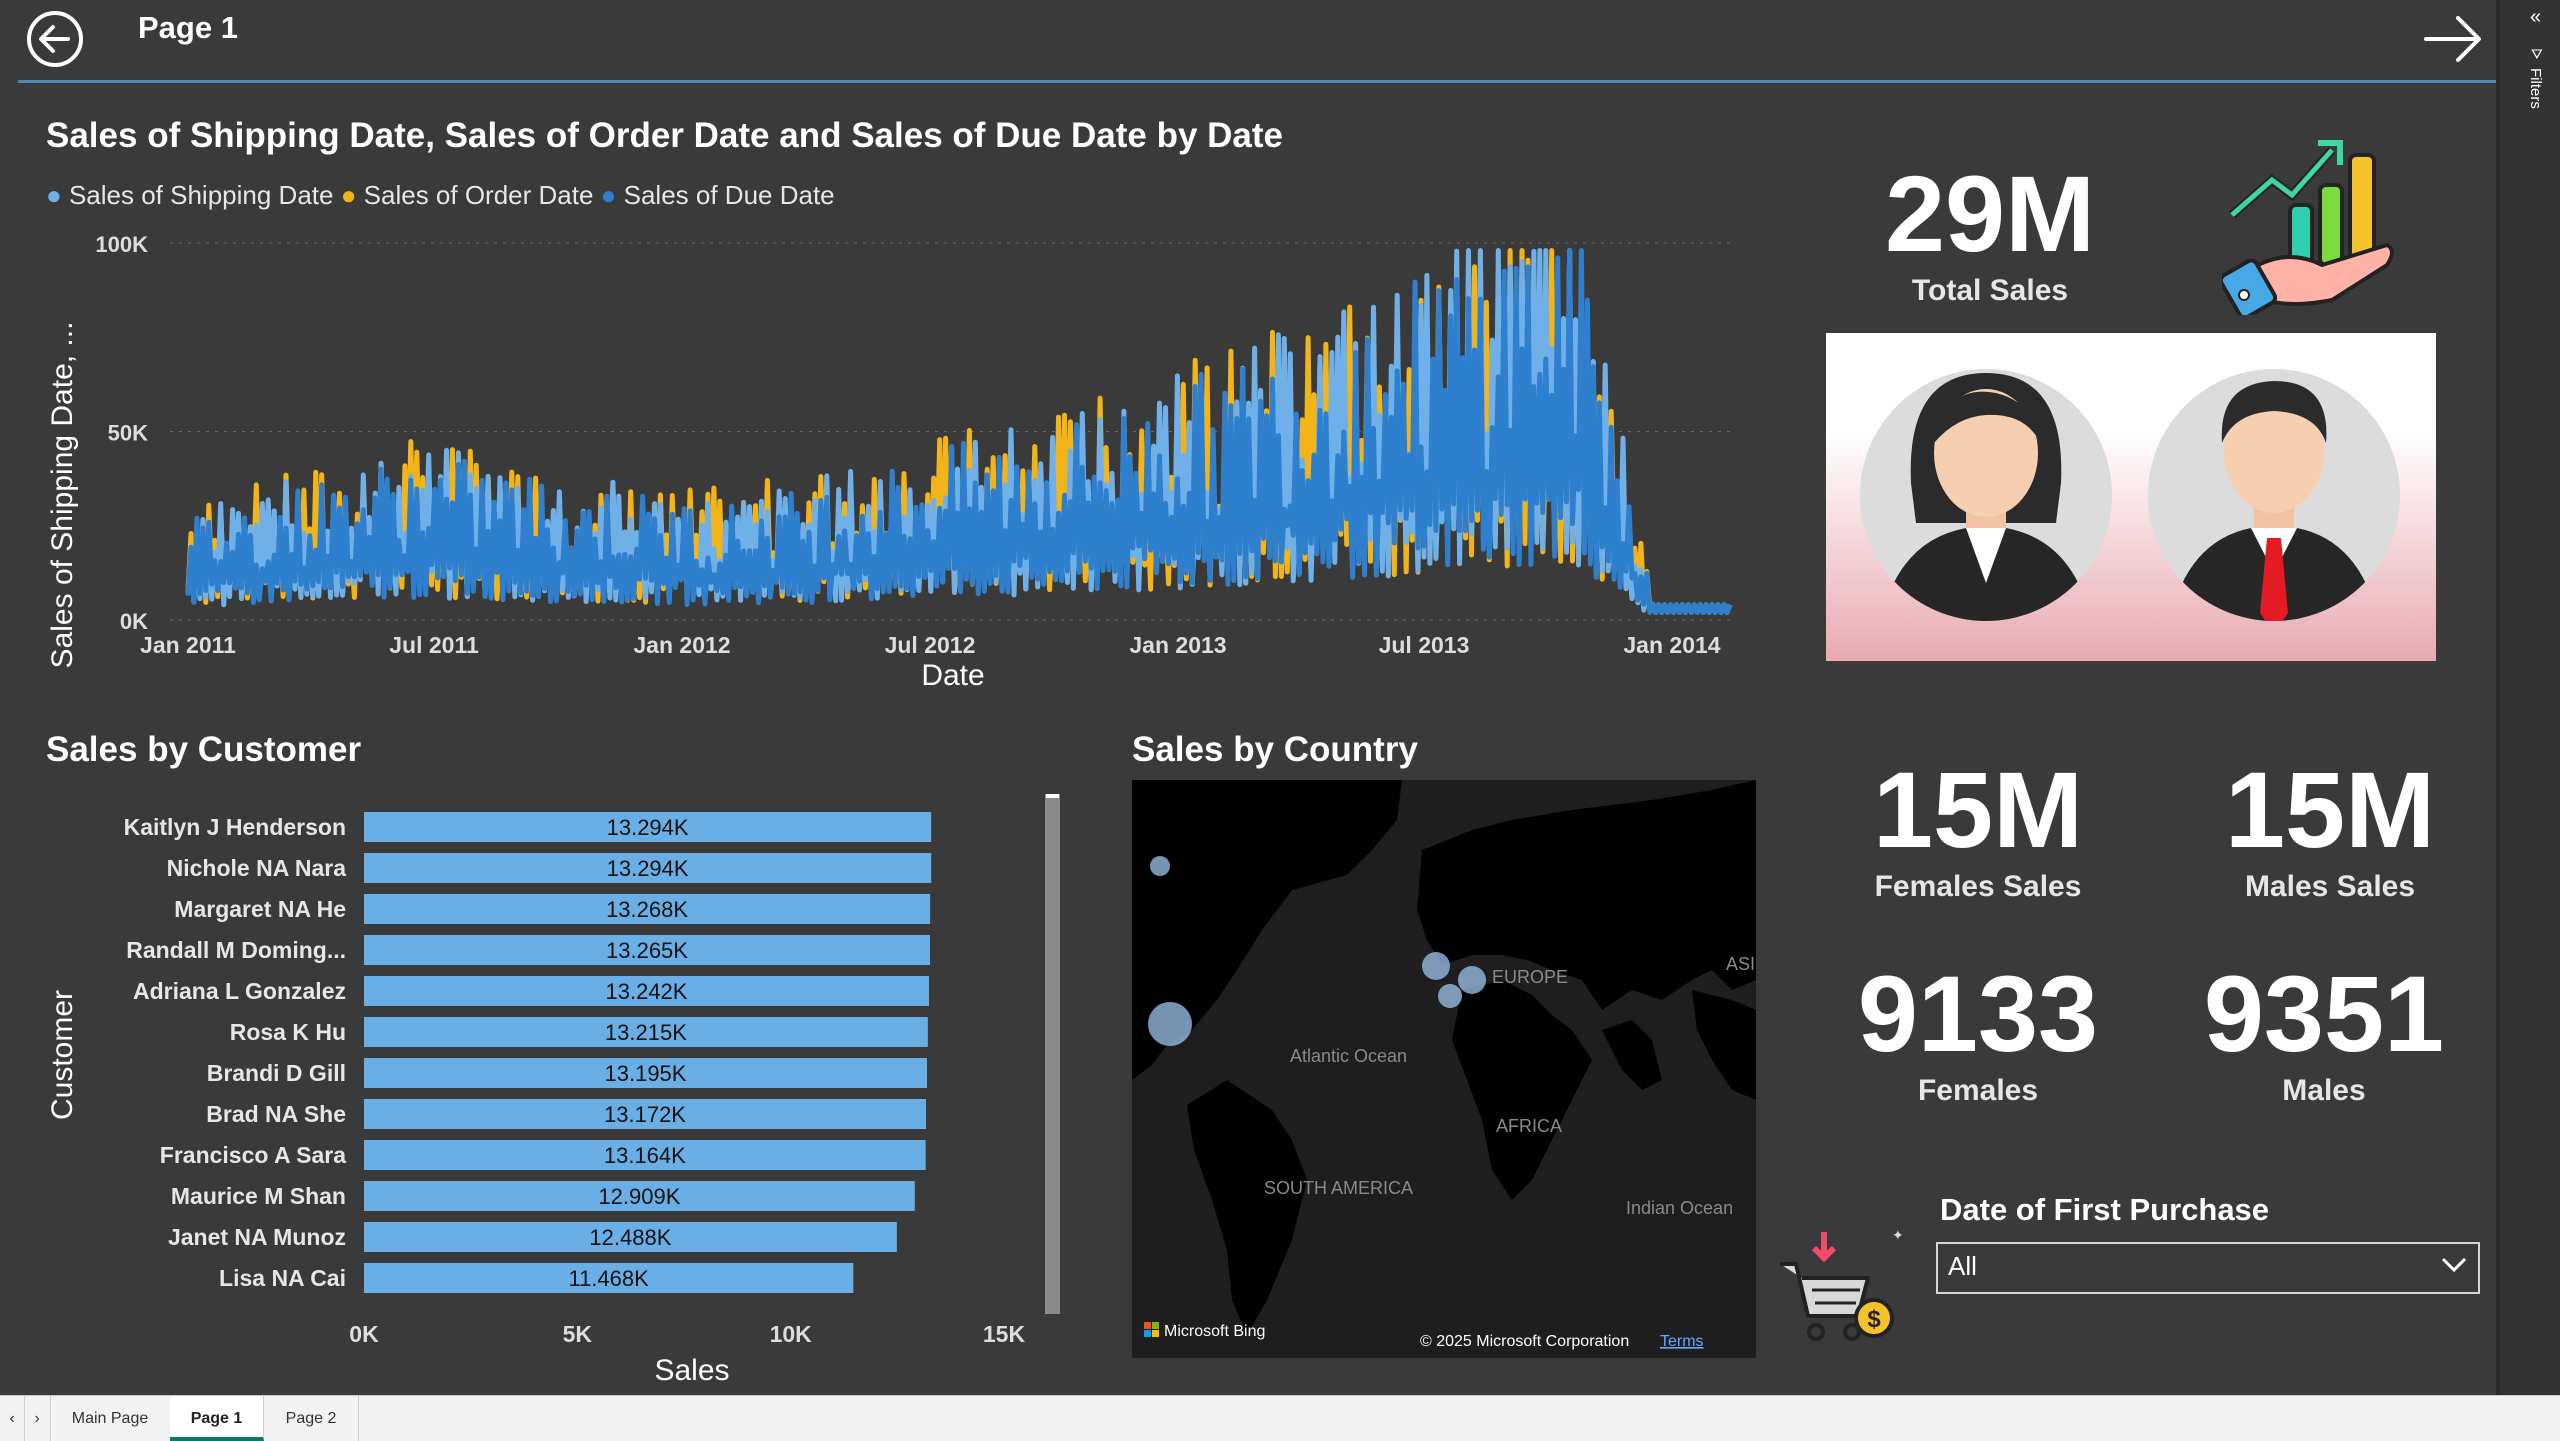  Describe the element at coordinates (1978, 1090) in the screenshot. I see `females-count-label: Females` at that location.